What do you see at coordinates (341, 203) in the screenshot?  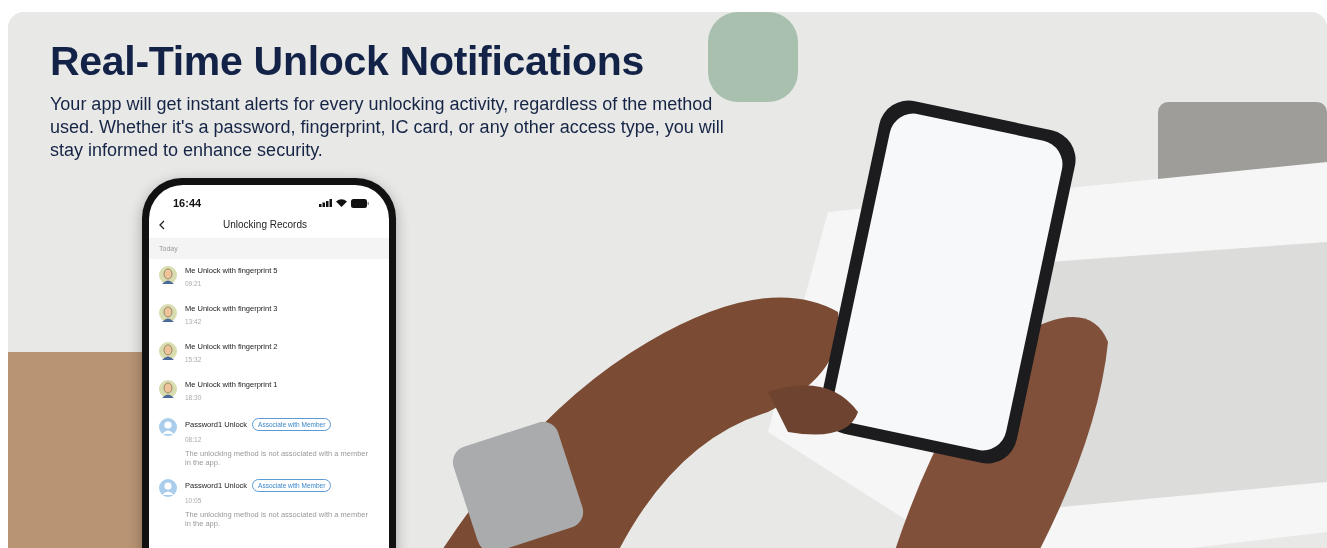 I see `wifi-icon` at bounding box center [341, 203].